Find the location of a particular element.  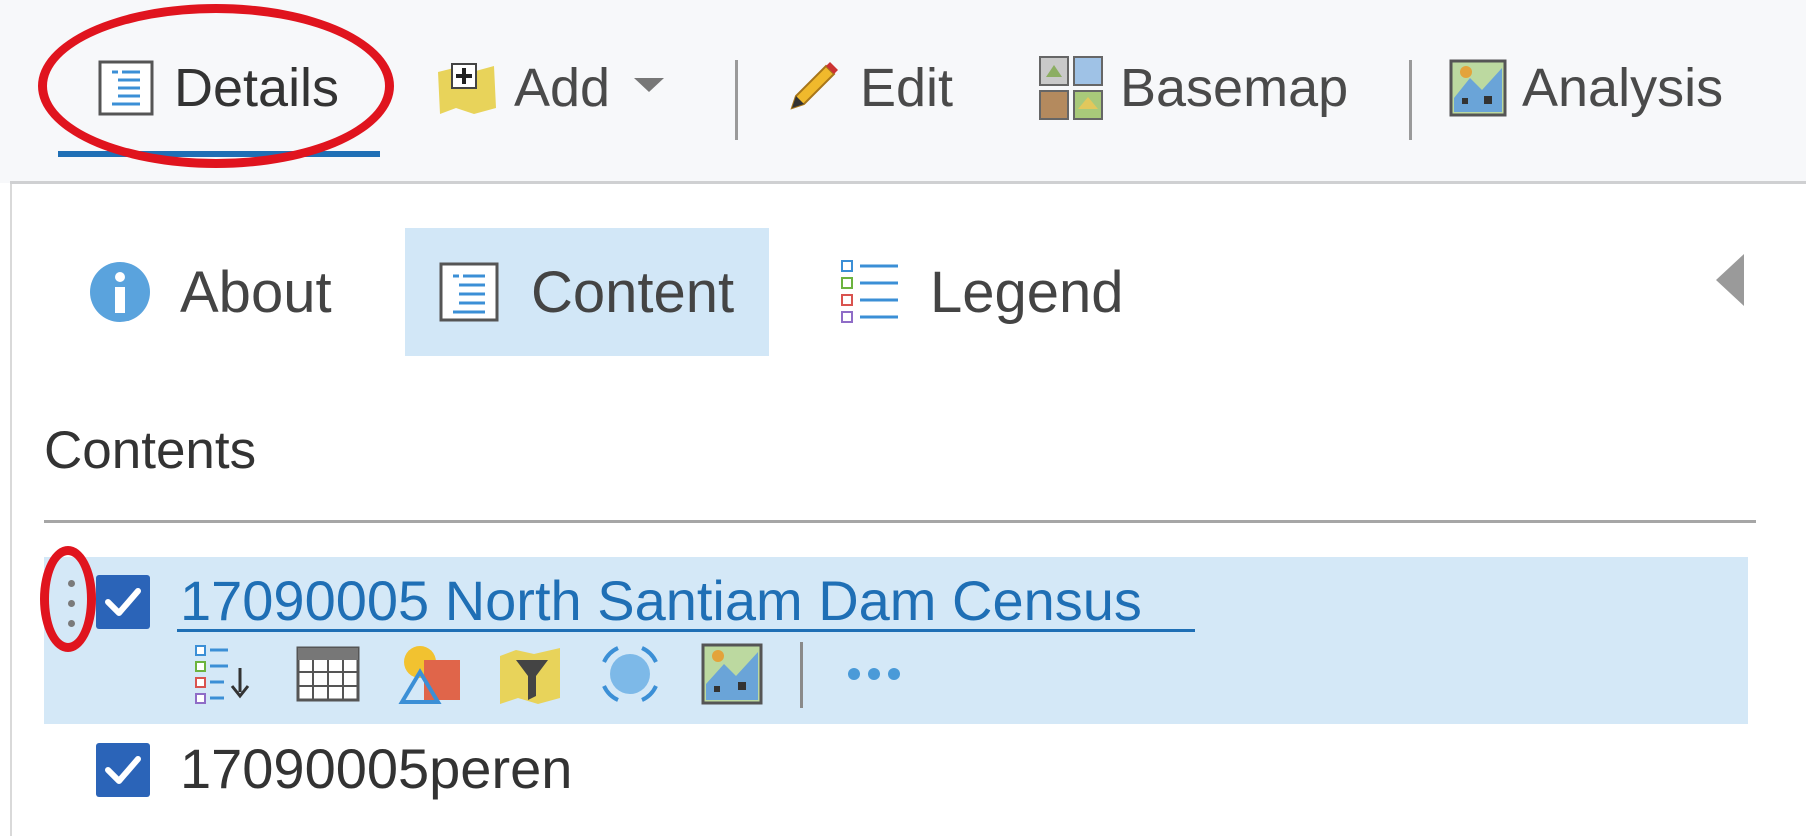

annotation-circle-details is located at coordinates (216, 86).